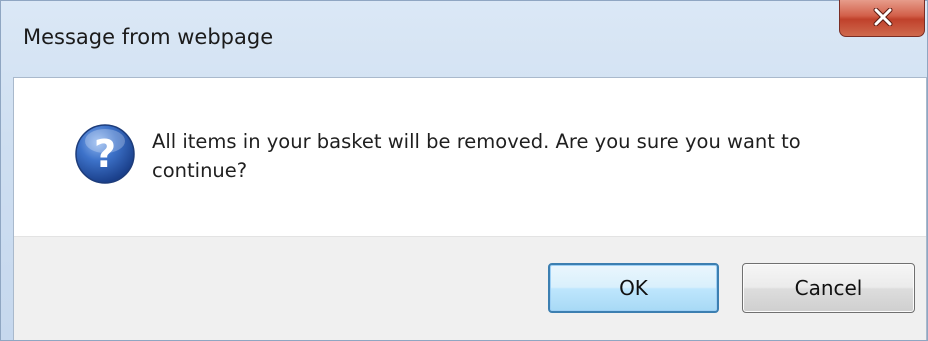  I want to click on close-x-icon, so click(883, 17).